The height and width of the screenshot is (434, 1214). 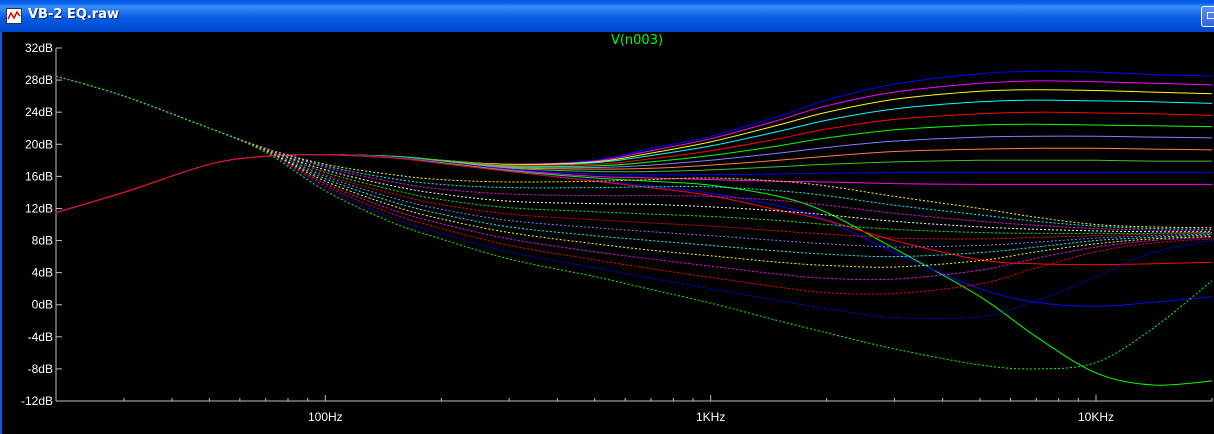 I want to click on y-tick-label: 28dB, so click(x=39, y=80).